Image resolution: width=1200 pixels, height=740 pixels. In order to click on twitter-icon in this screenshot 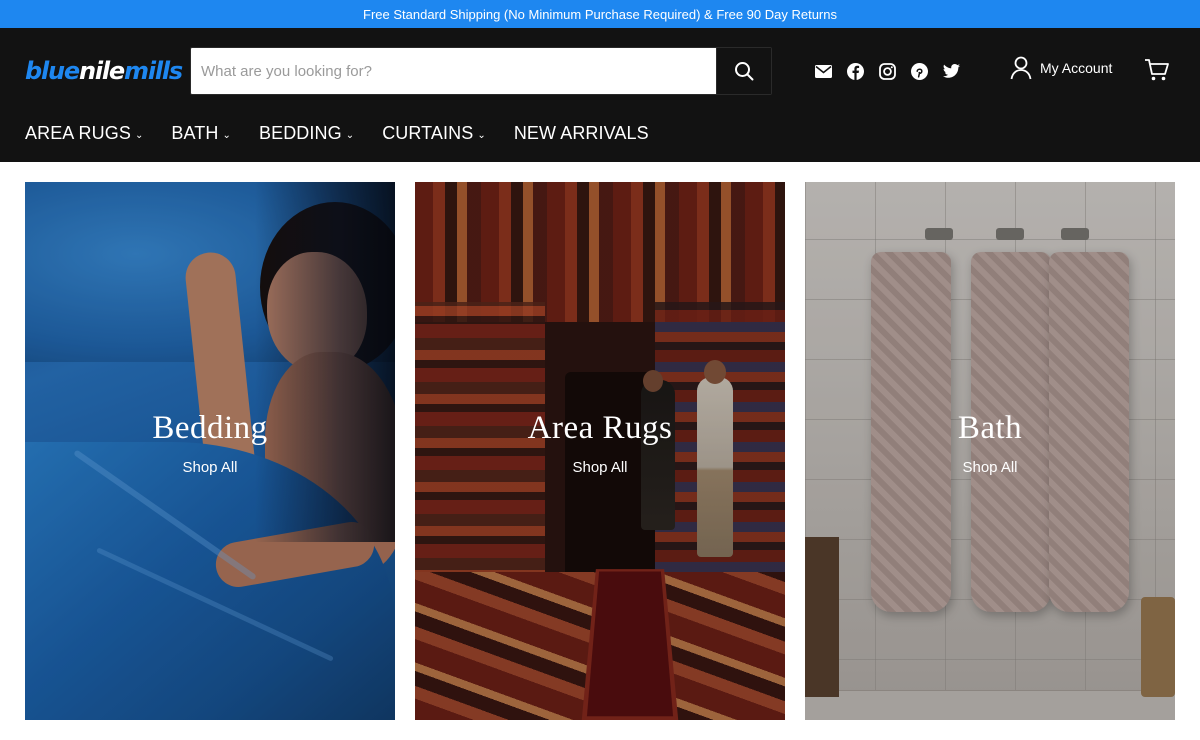, I will do `click(951, 71)`.